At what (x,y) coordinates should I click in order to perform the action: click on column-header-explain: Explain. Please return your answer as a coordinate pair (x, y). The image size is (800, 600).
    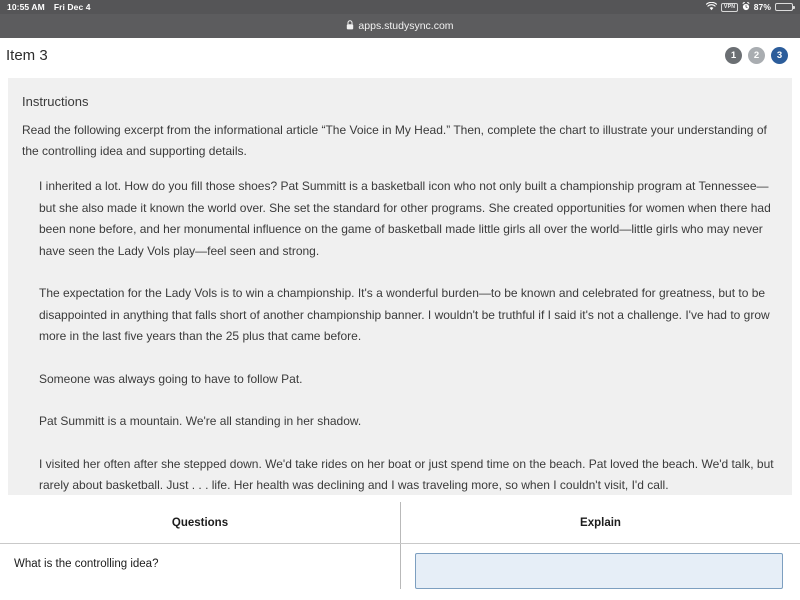
    Looking at the image, I should click on (600, 522).